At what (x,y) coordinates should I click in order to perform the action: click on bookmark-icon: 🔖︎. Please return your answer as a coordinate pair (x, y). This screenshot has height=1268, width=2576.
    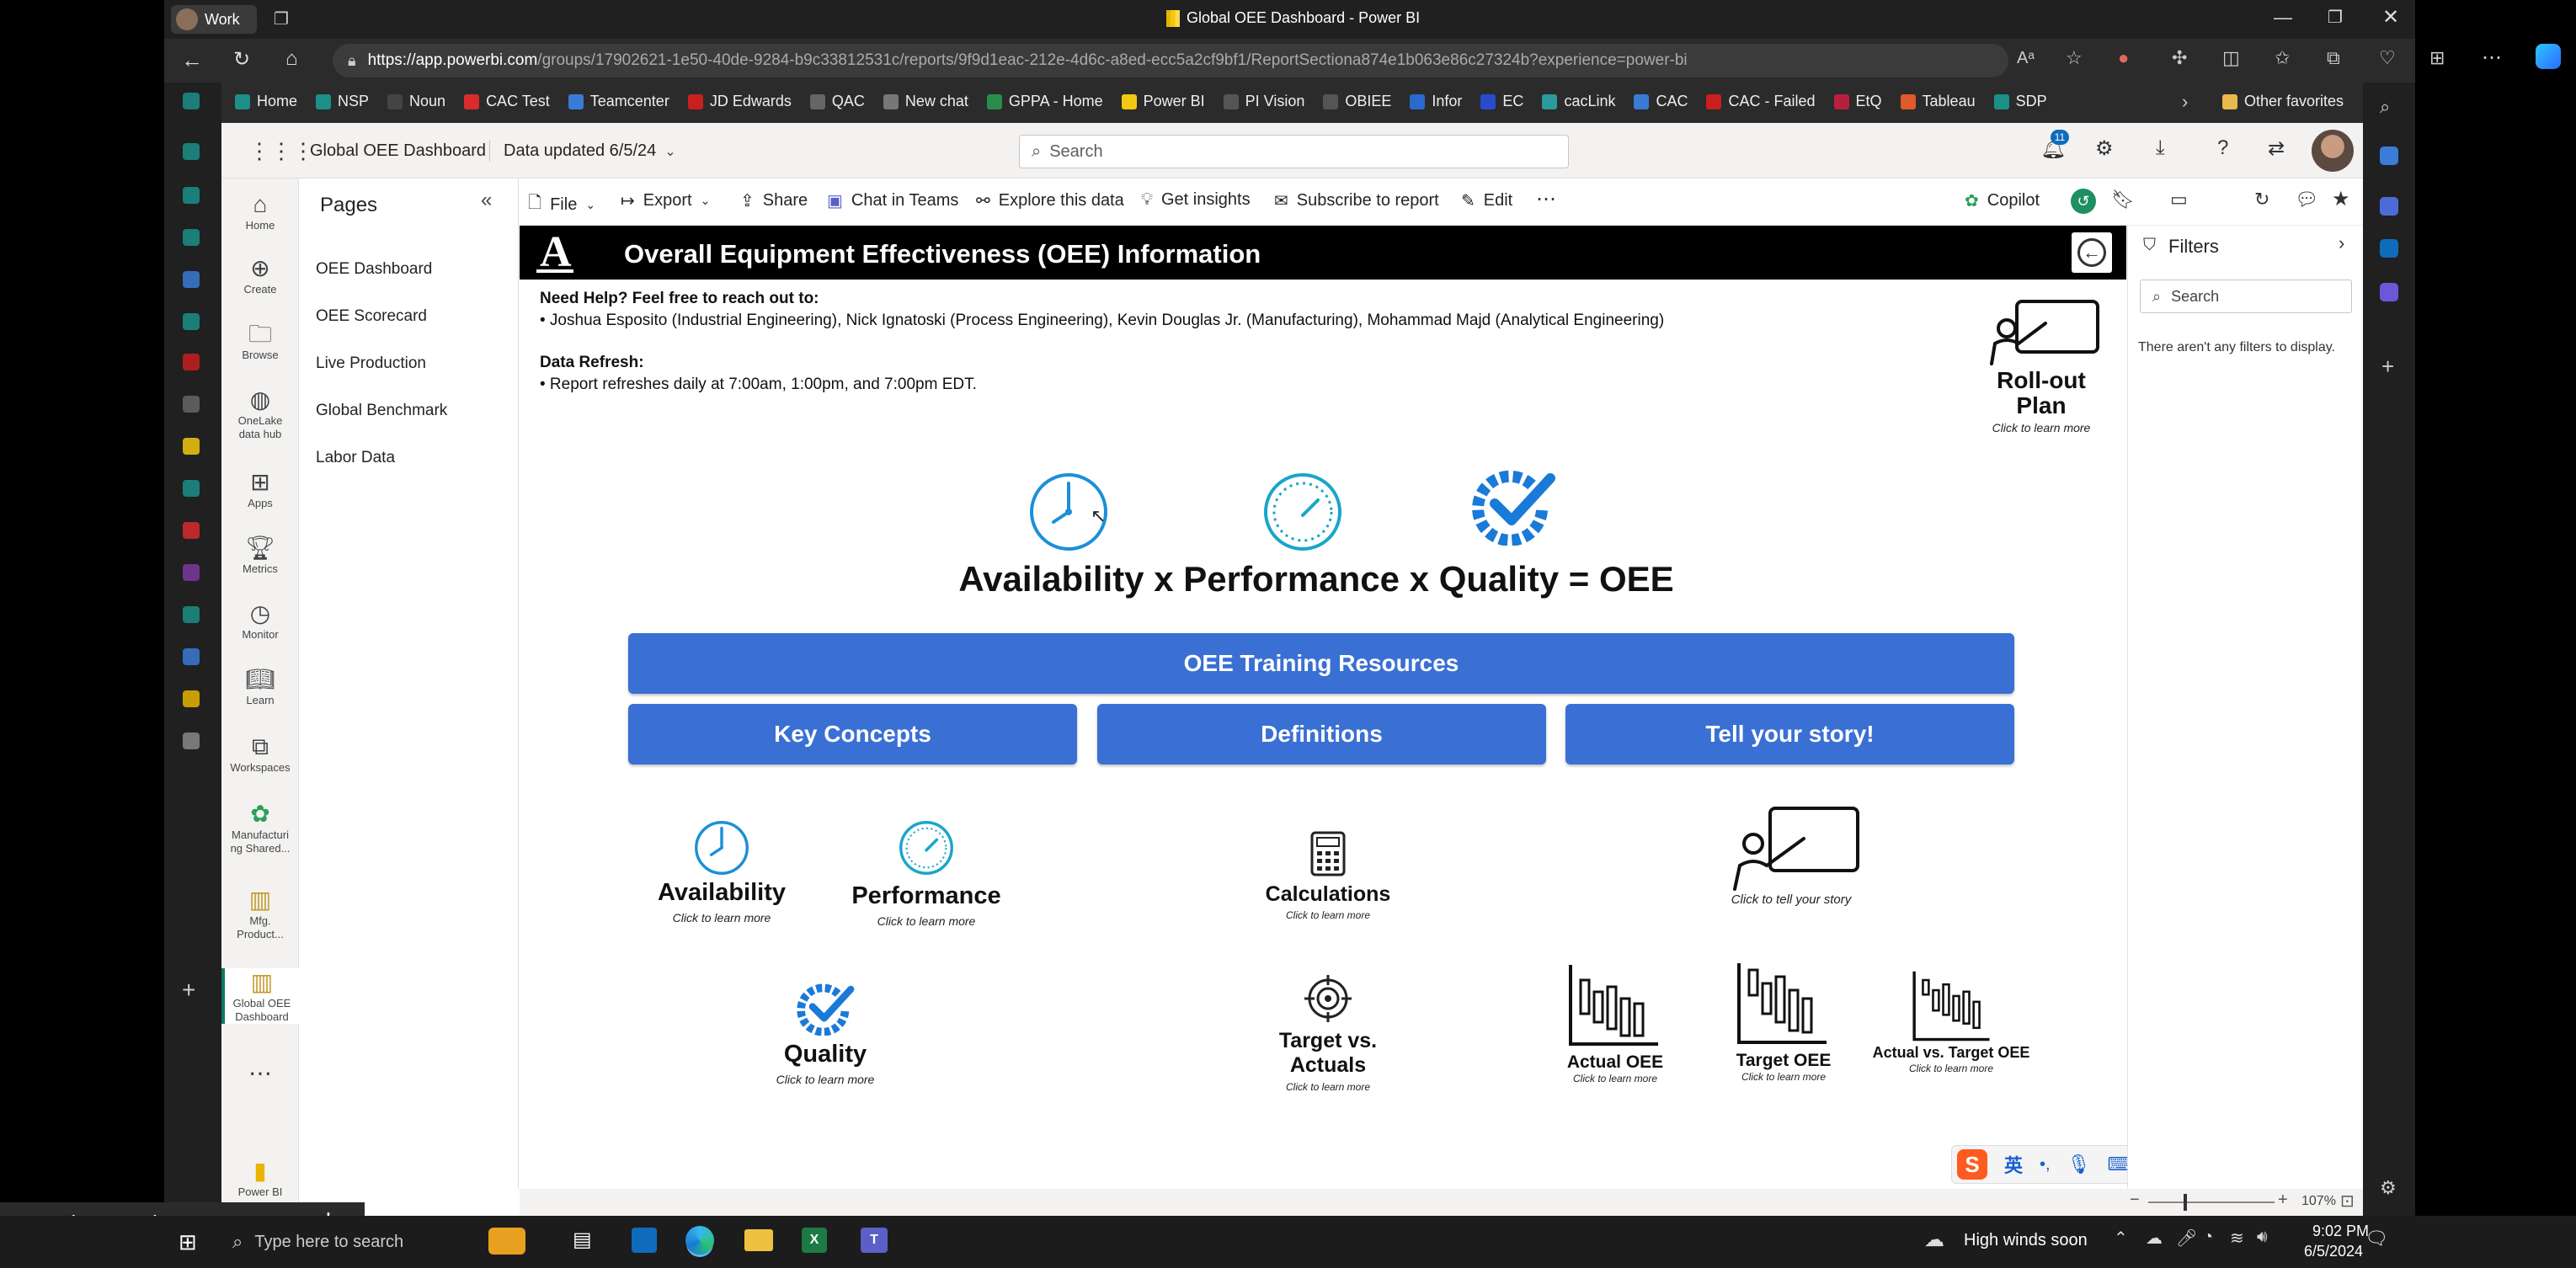
    Looking at the image, I should click on (2123, 199).